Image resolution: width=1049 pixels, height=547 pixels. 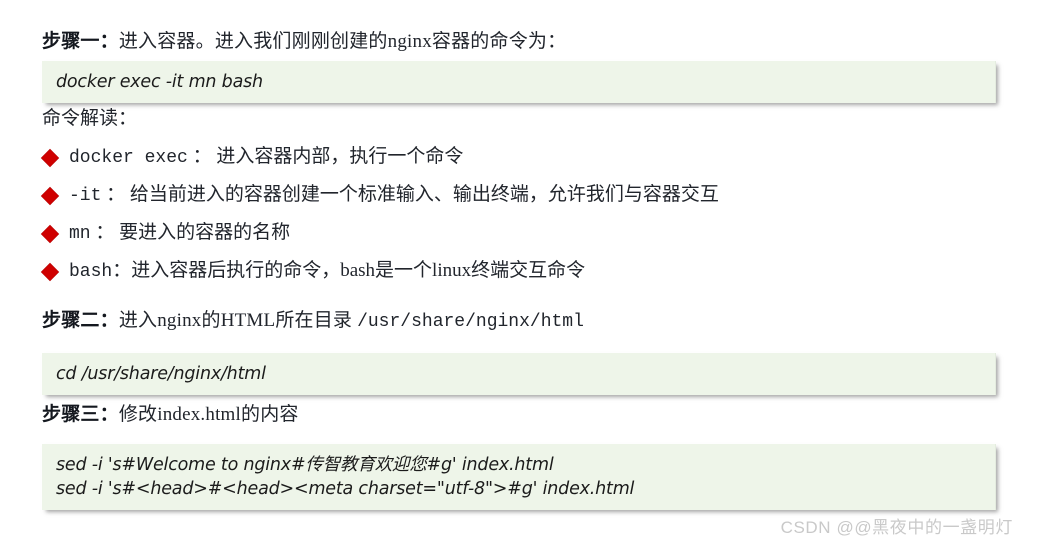 What do you see at coordinates (80, 414) in the screenshot?
I see `step-three-label: 步骤三：` at bounding box center [80, 414].